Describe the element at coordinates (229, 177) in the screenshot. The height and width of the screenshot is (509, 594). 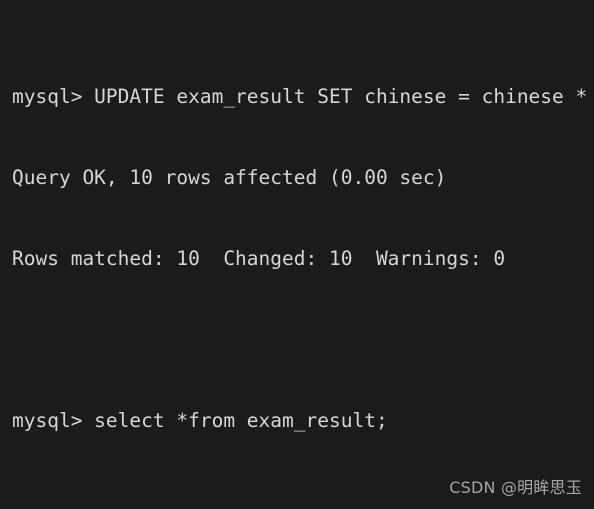
I see `result-query-ok: Query OK, 10 rows affected (0.00 sec)` at that location.